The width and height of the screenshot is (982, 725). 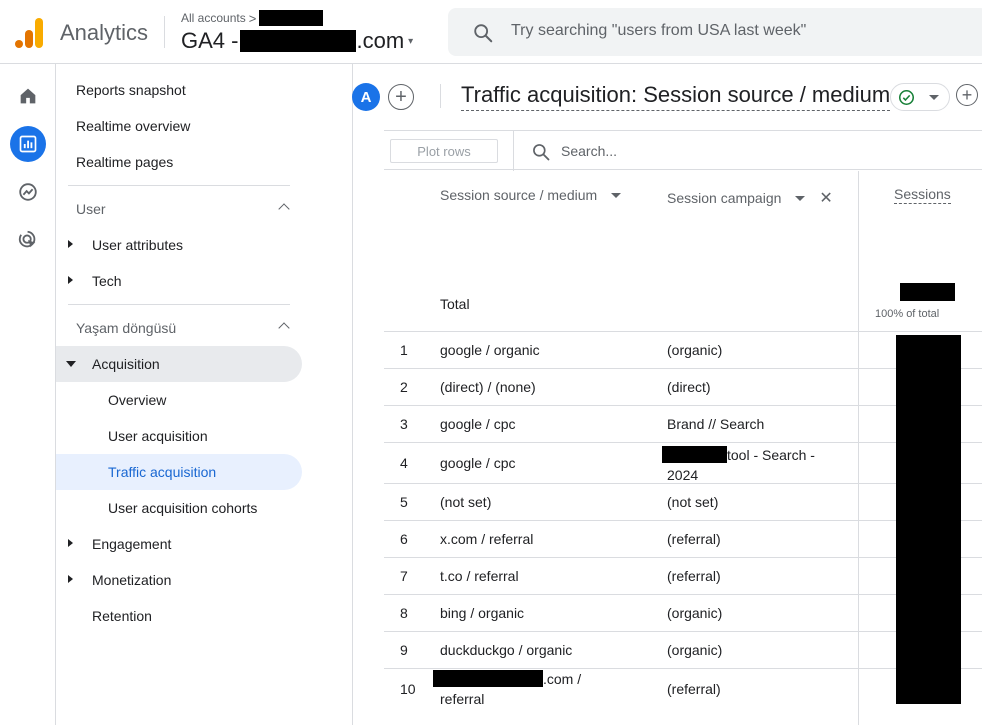 I want to click on report-status-pill, so click(x=920, y=97).